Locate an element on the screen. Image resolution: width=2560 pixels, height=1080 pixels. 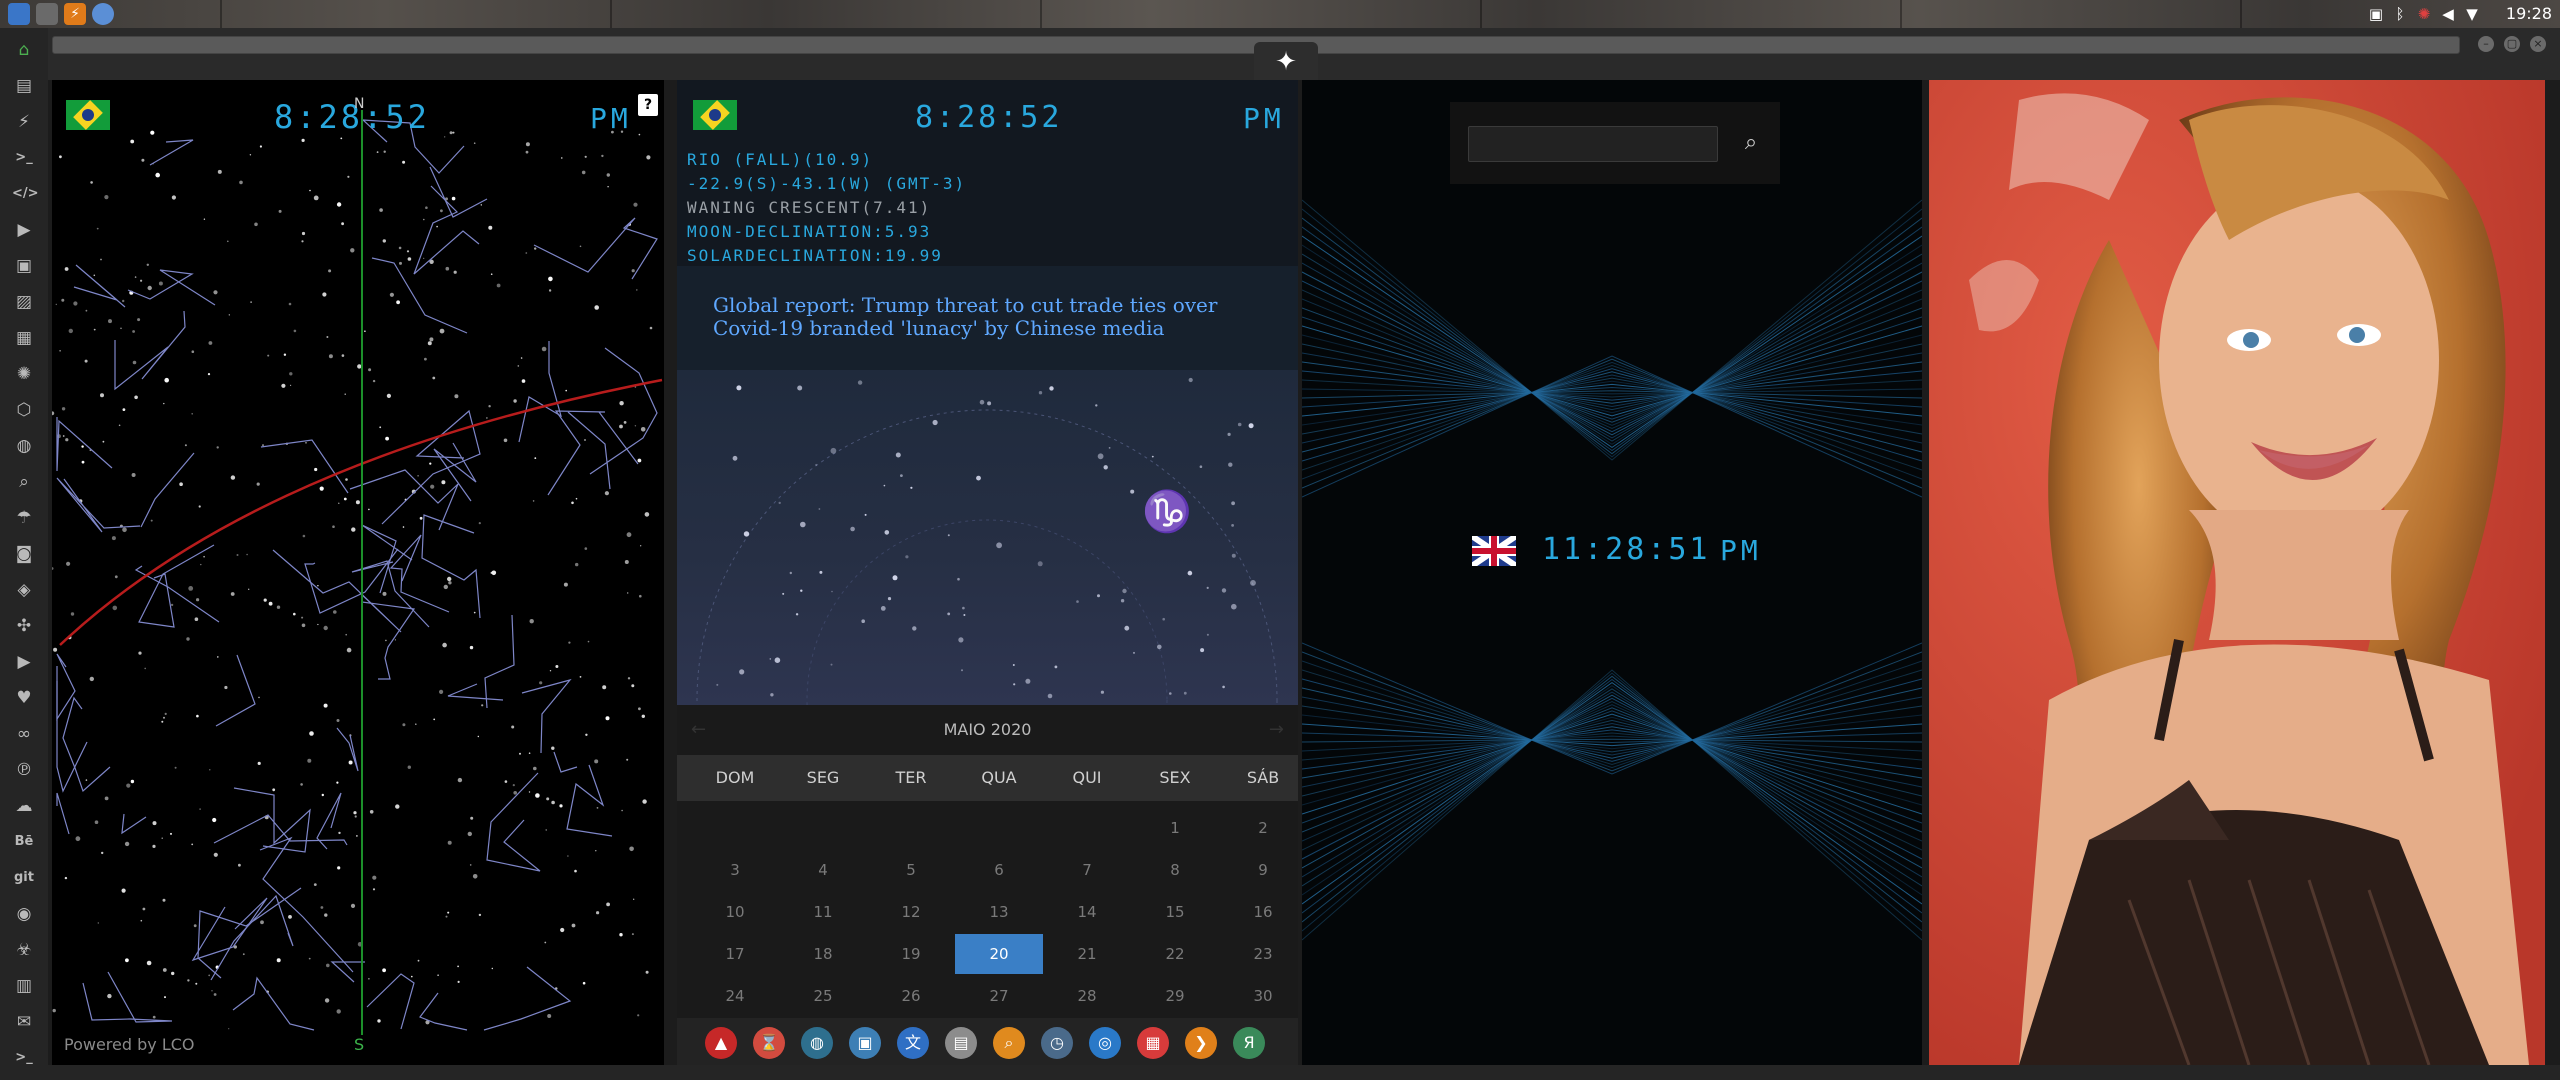
launcher-bolt-icon: ⚡ is located at coordinates (24, 122).